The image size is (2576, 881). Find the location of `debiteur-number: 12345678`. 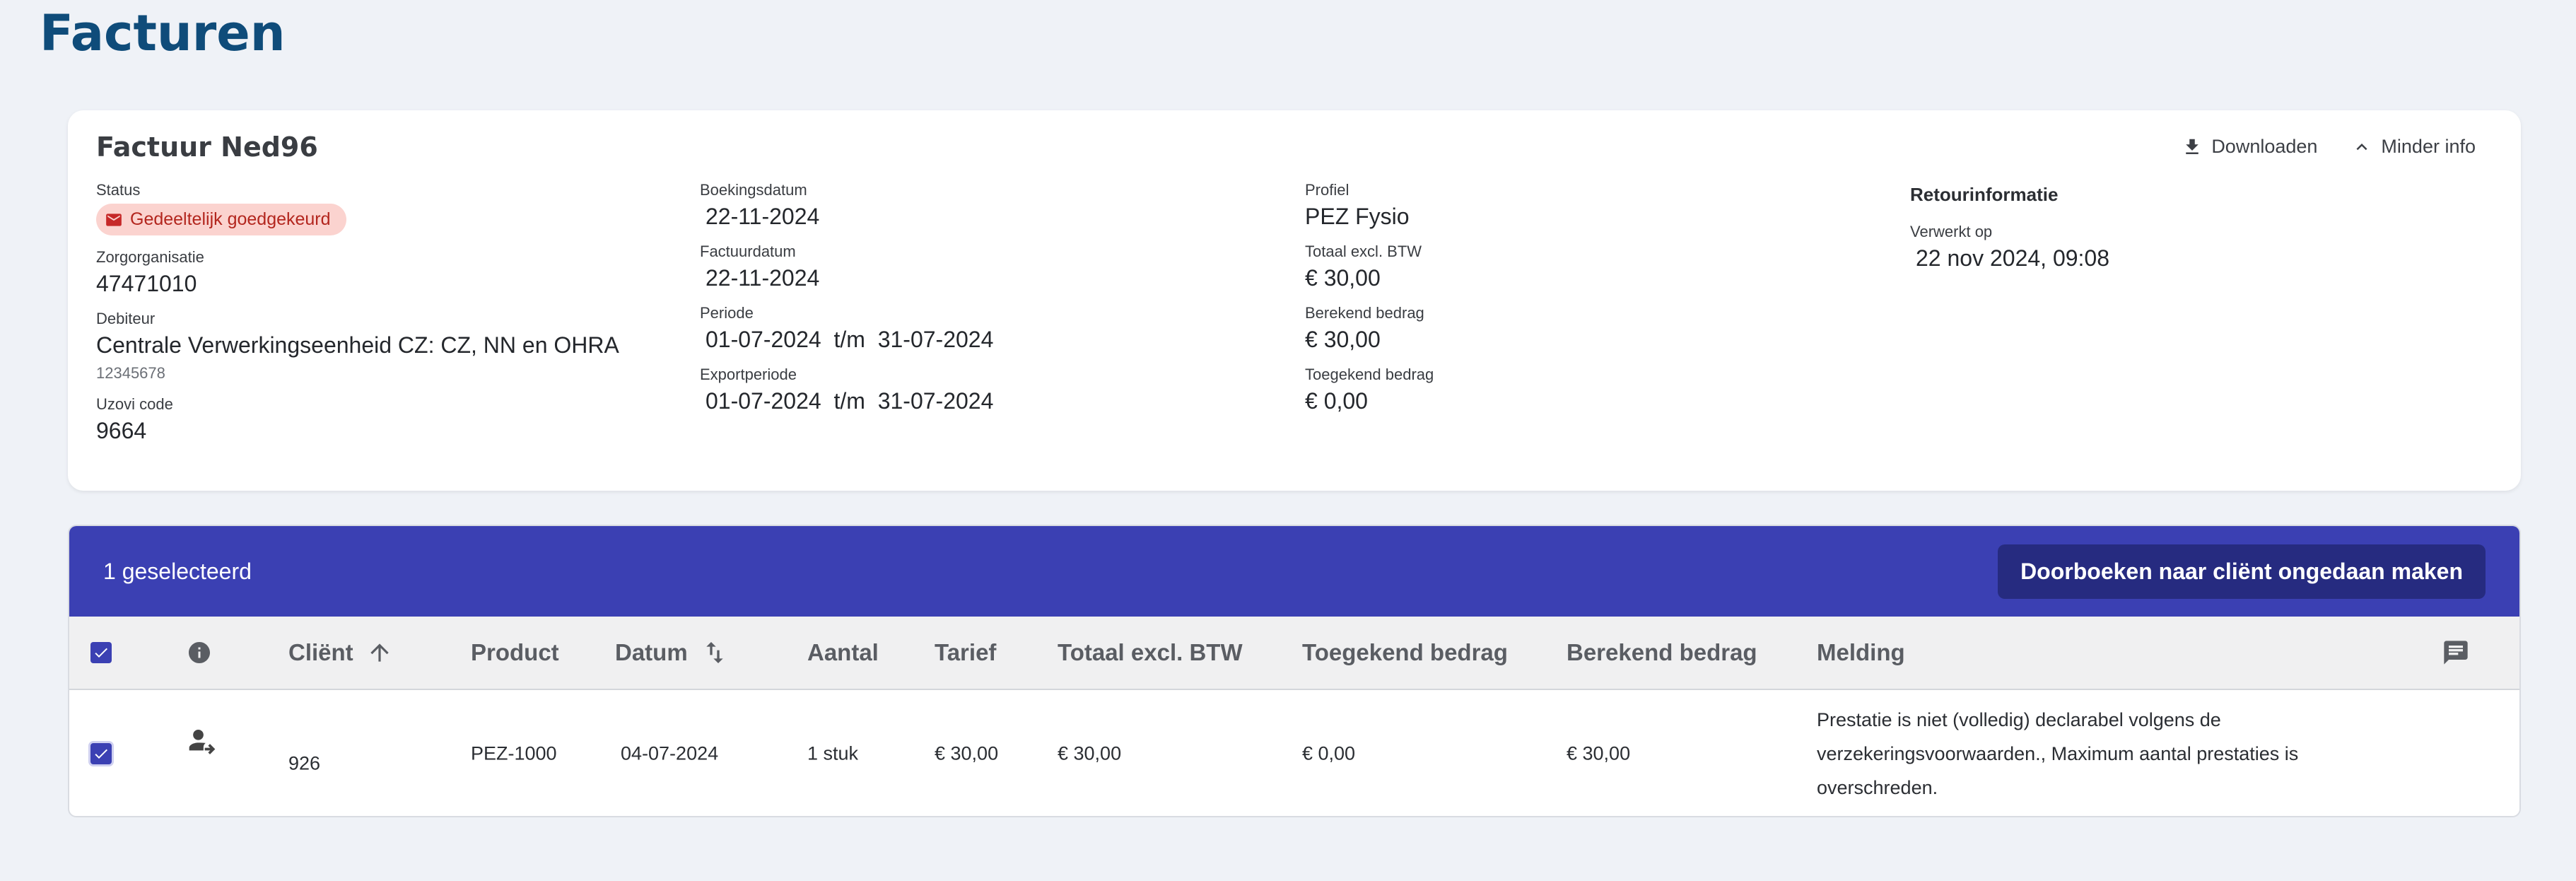

debiteur-number: 12345678 is located at coordinates (130, 373).